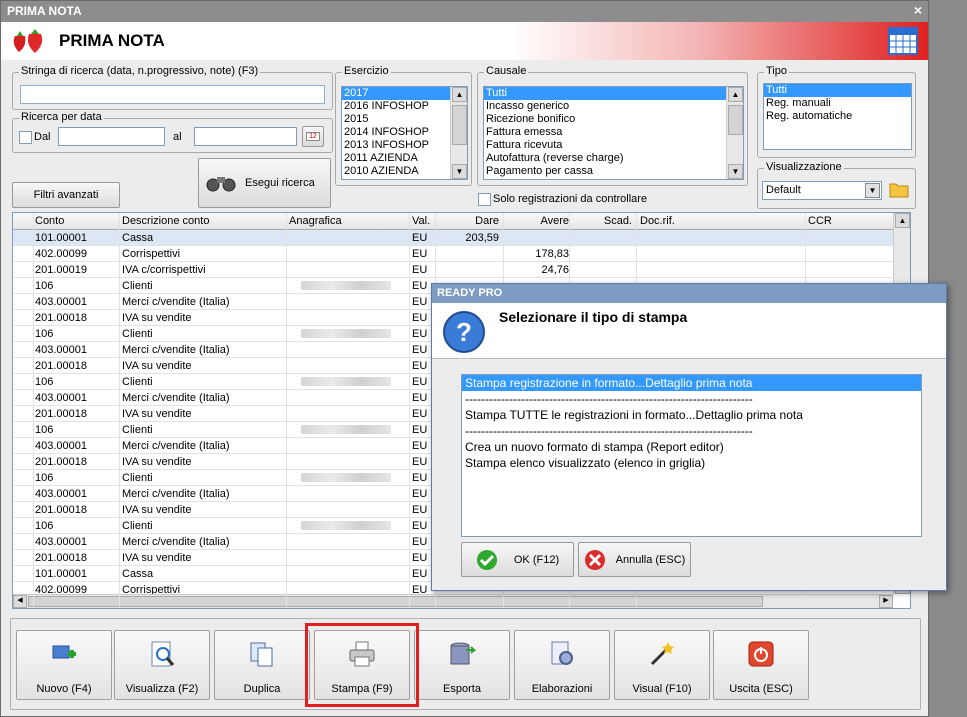 The width and height of the screenshot is (967, 717). What do you see at coordinates (918, 10) in the screenshot?
I see `close-icon: ×` at bounding box center [918, 10].